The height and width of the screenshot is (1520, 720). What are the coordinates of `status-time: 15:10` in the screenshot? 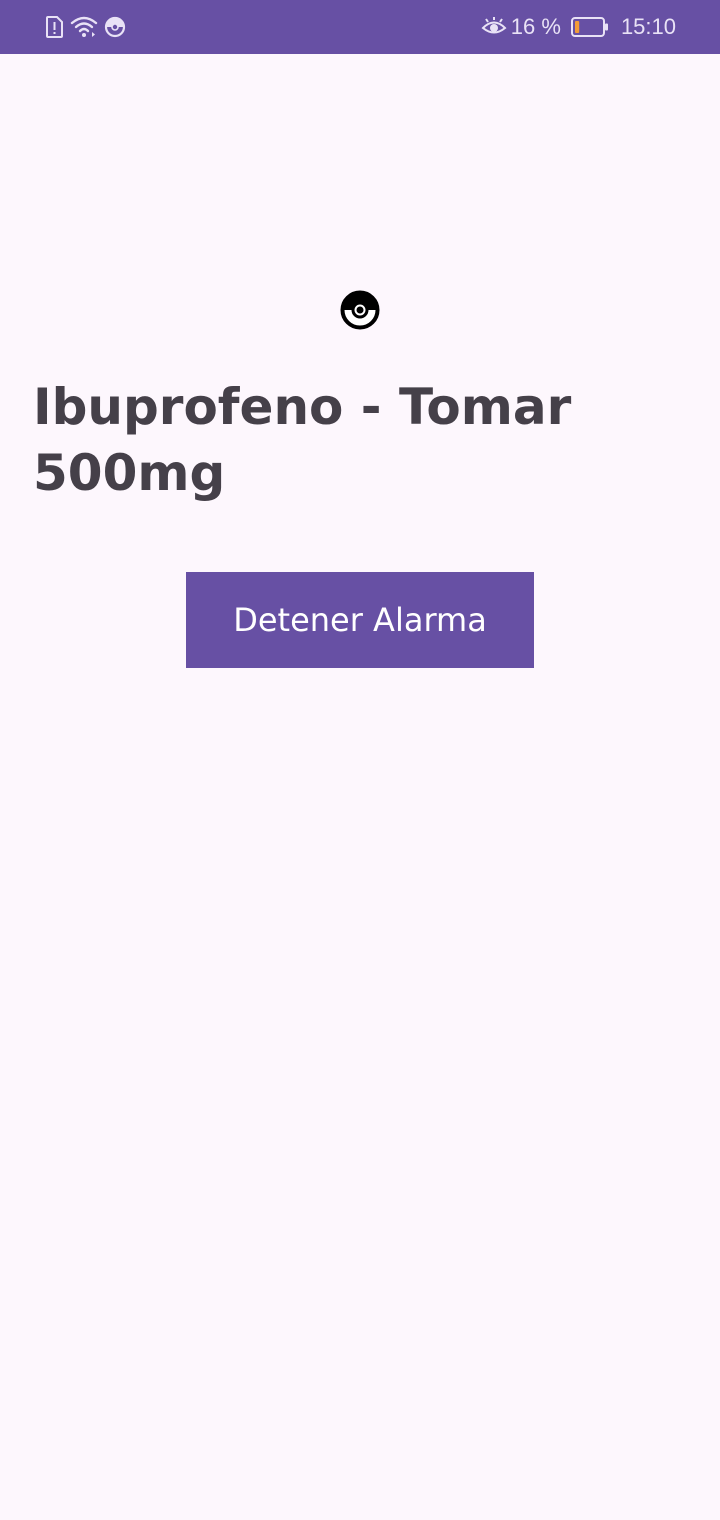 It's located at (648, 26).